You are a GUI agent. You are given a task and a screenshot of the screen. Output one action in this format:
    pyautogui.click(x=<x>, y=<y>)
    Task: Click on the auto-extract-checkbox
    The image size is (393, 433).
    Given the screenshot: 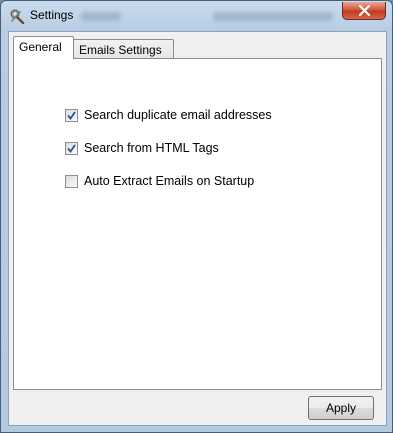 What is the action you would take?
    pyautogui.click(x=71, y=181)
    